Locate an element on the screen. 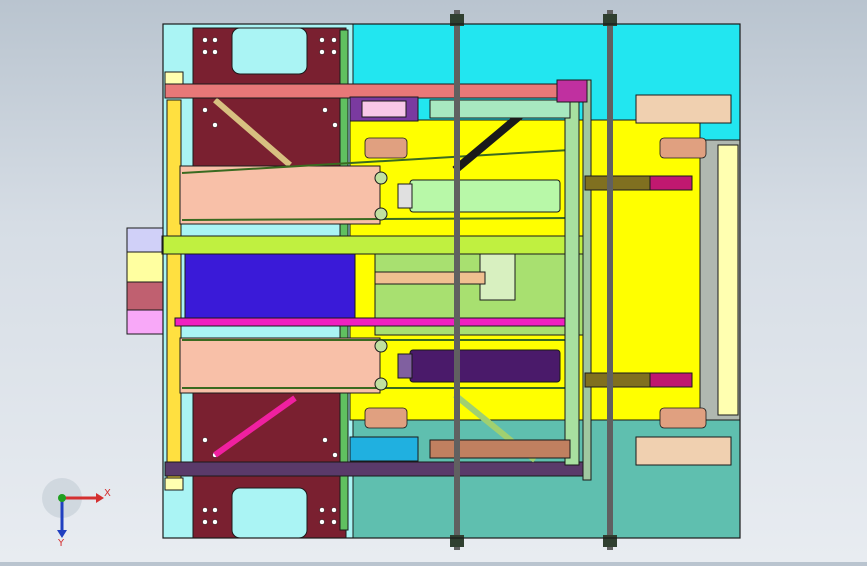 The width and height of the screenshot is (867, 566). lower-right-channel-bracket is located at coordinates (683, 451).